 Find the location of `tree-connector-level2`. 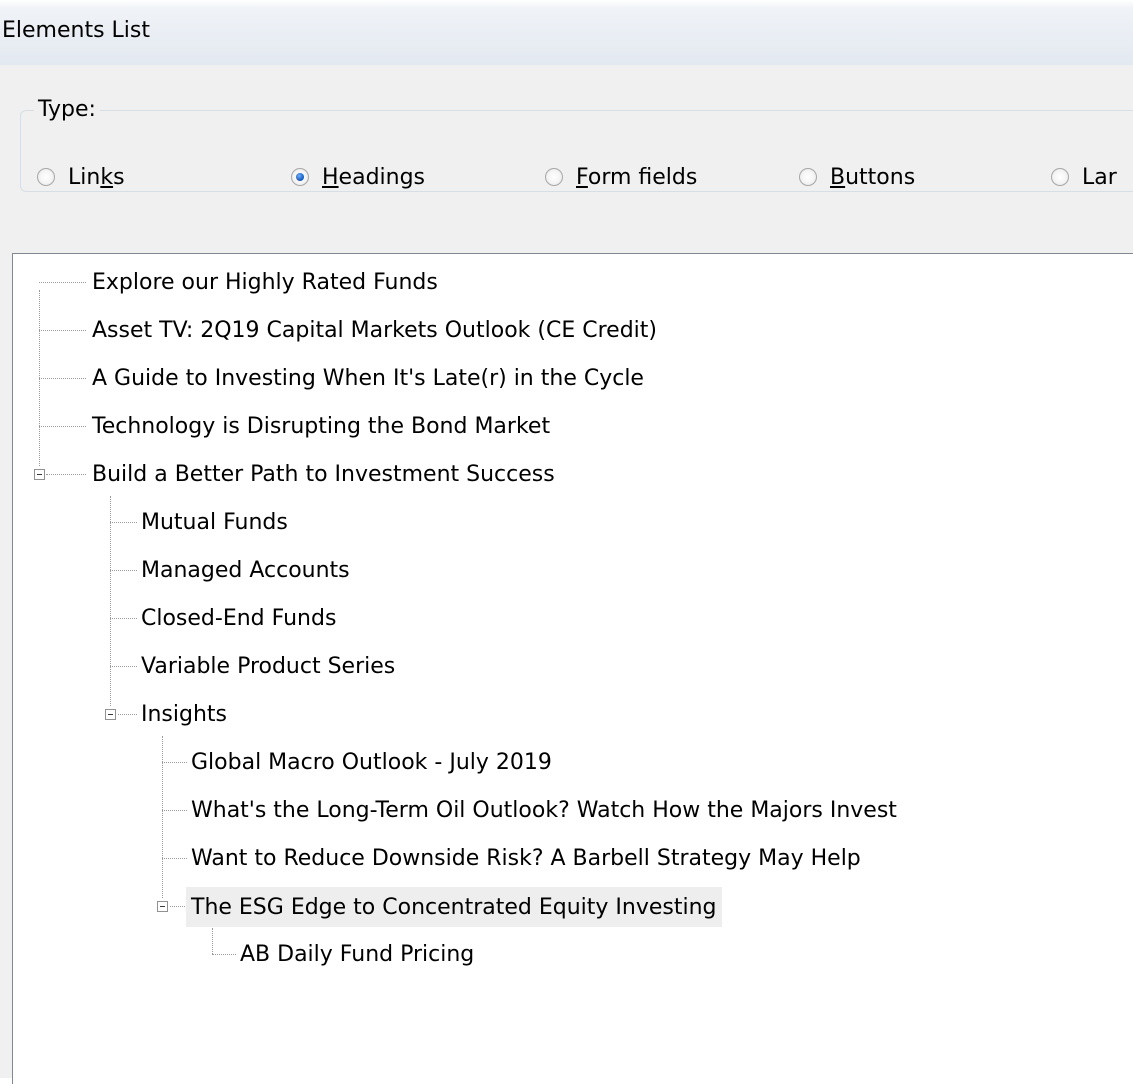

tree-connector-level2 is located at coordinates (162, 817).